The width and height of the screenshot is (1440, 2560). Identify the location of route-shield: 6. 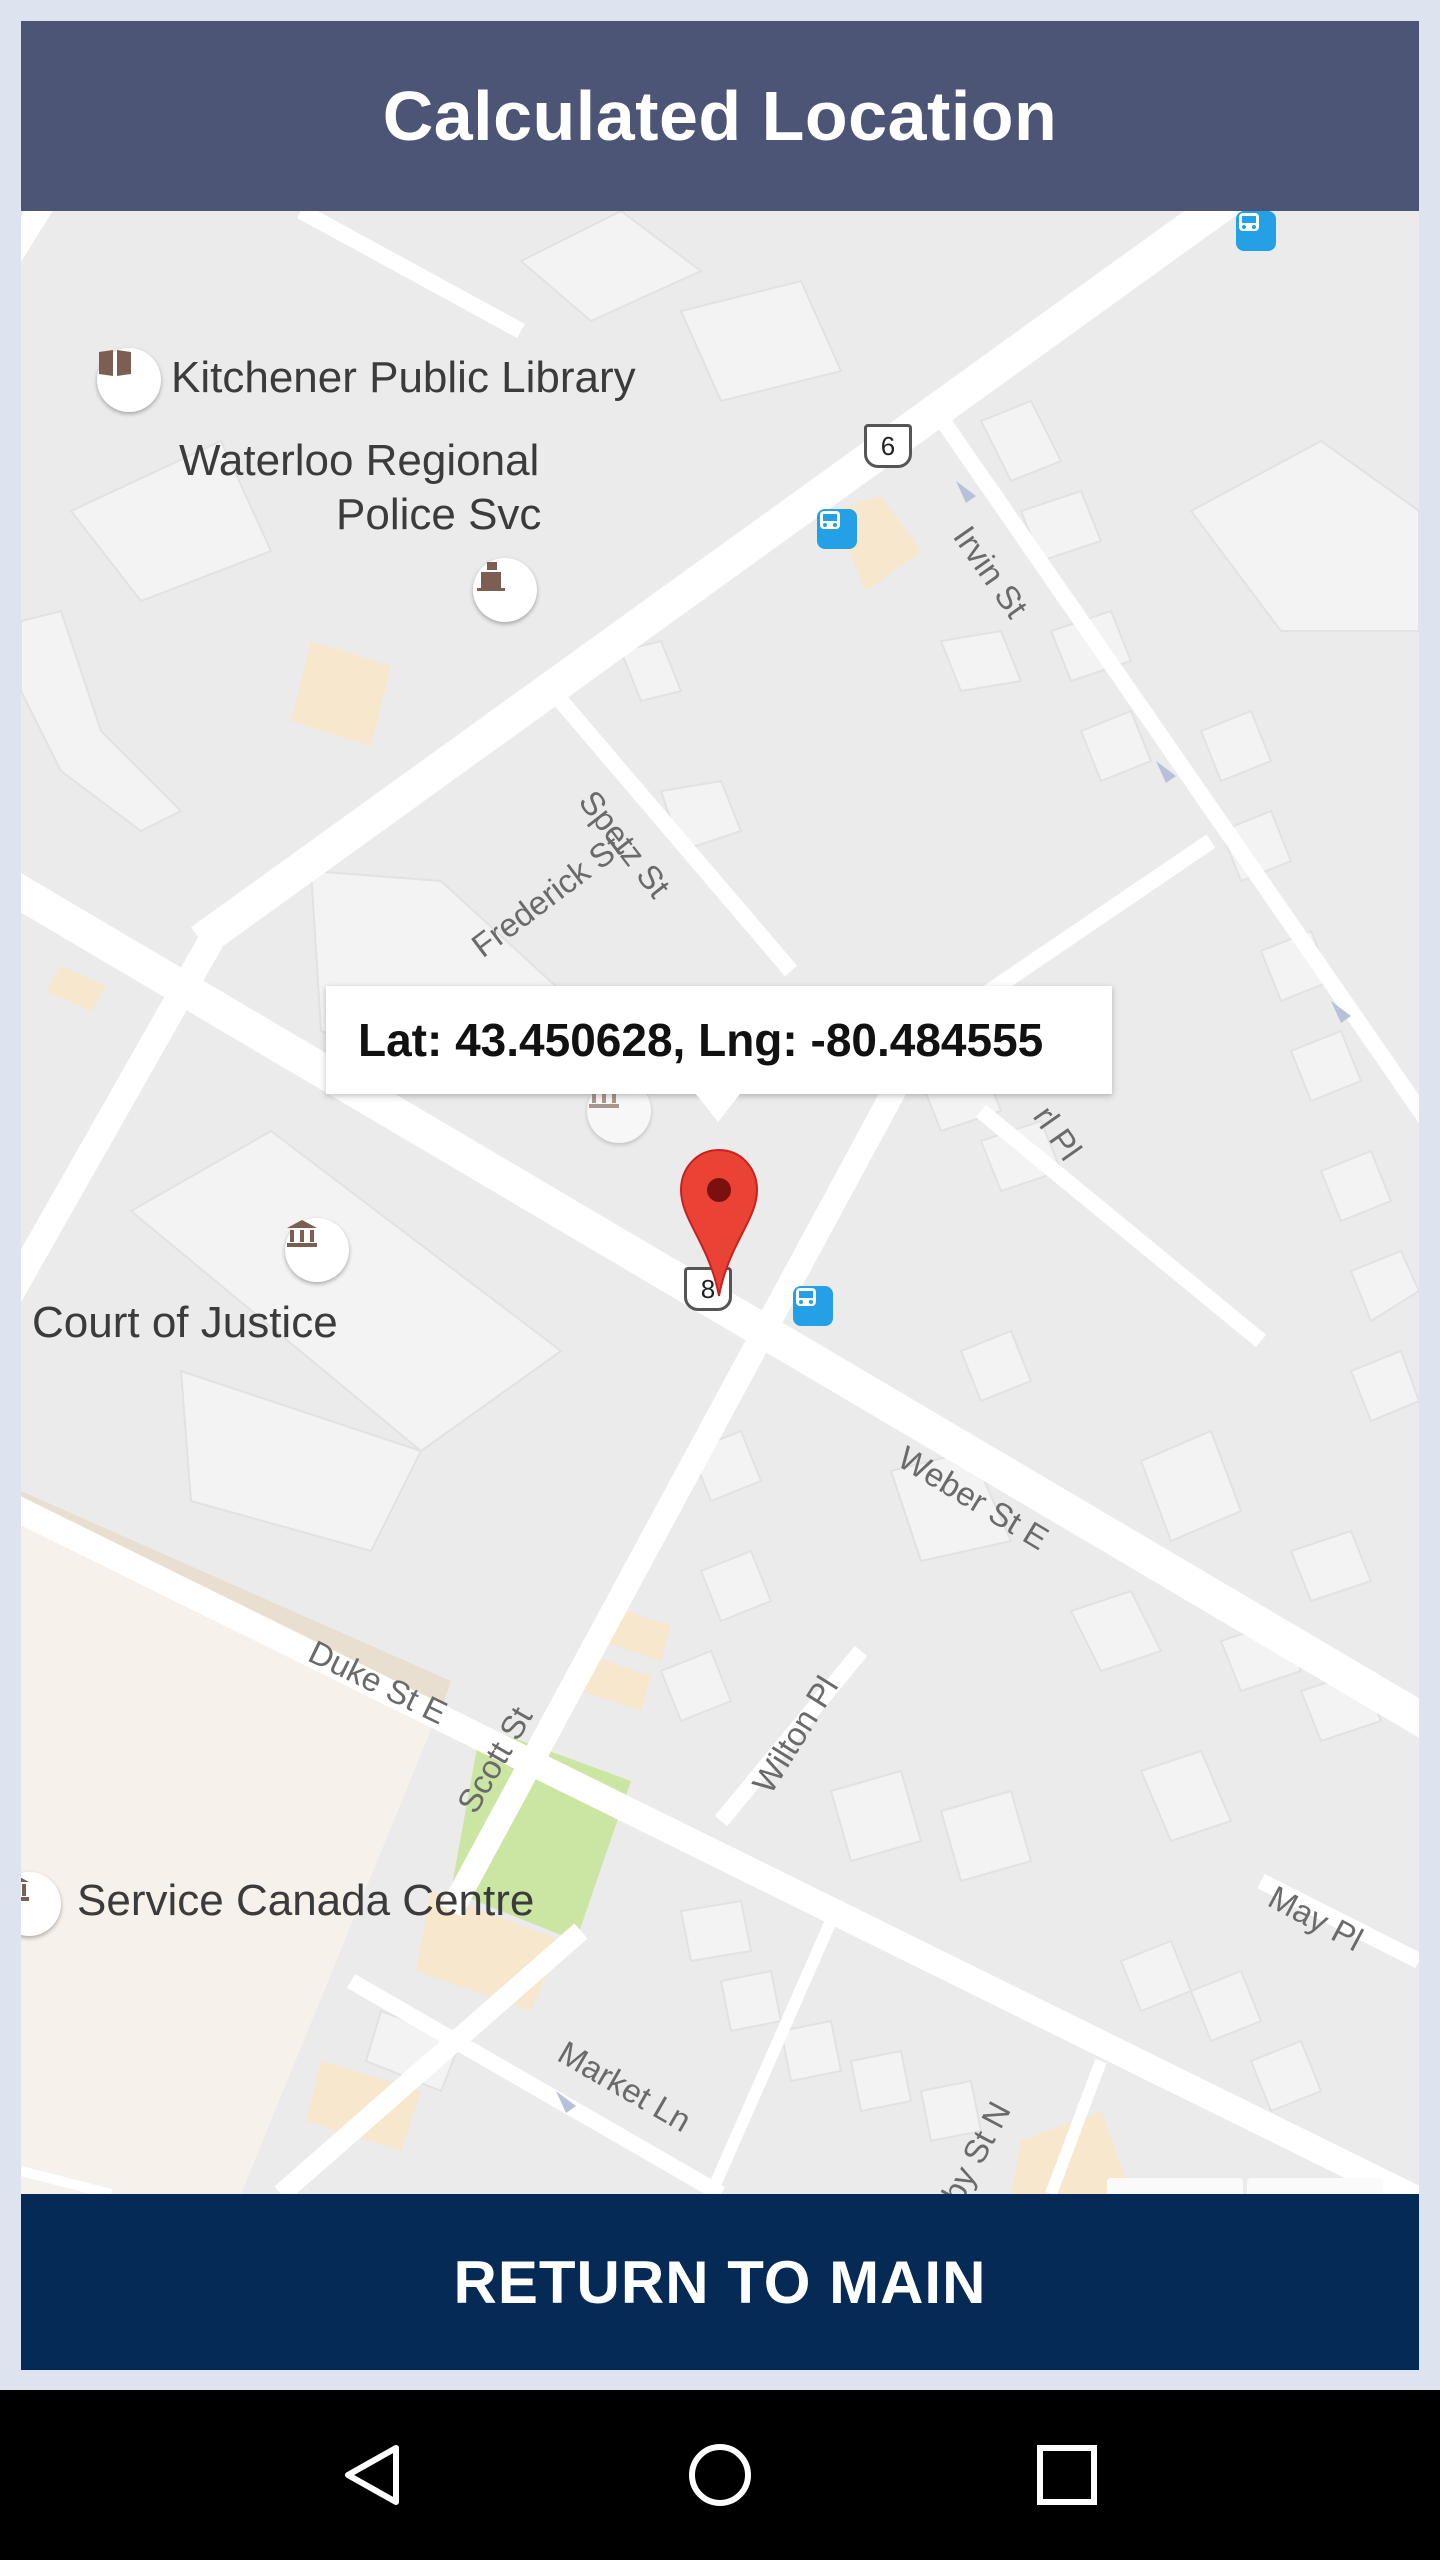
(888, 446).